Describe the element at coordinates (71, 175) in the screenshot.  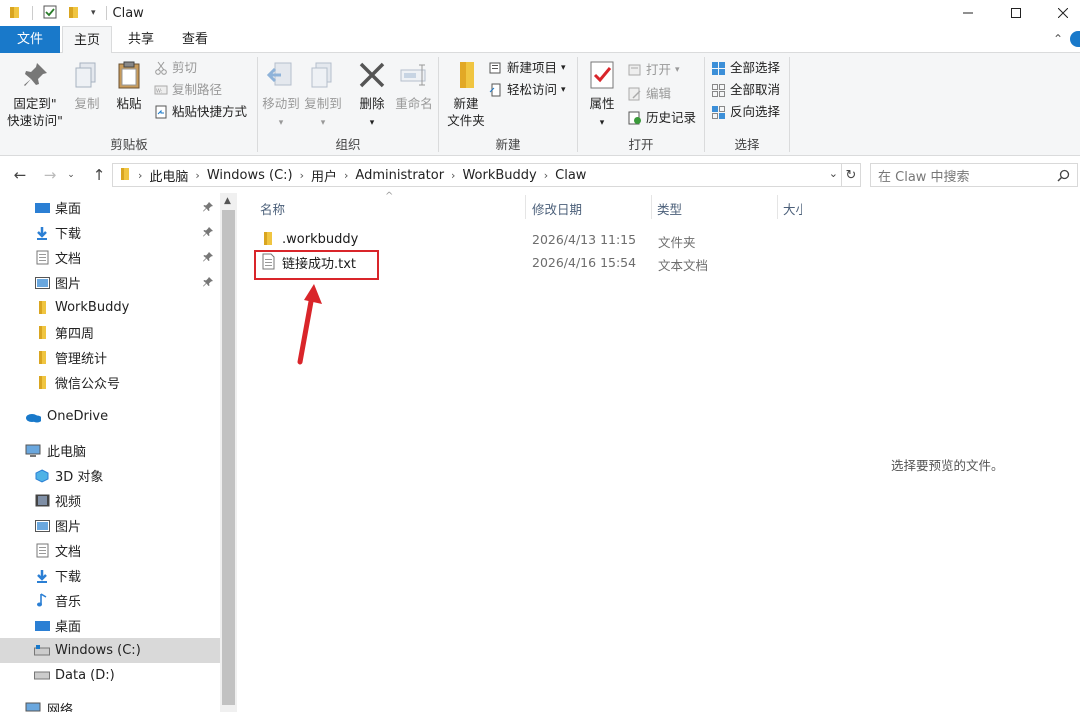
I see `recent-locations-icon: ⌄` at that location.